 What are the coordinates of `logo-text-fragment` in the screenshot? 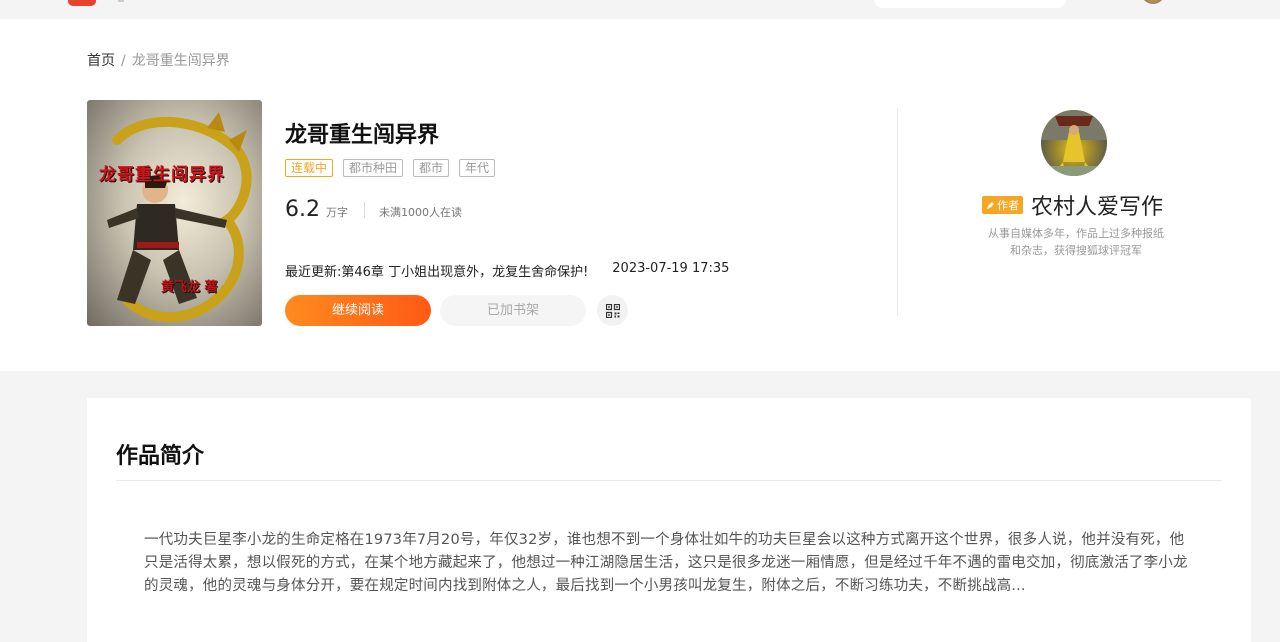 It's located at (121, 1).